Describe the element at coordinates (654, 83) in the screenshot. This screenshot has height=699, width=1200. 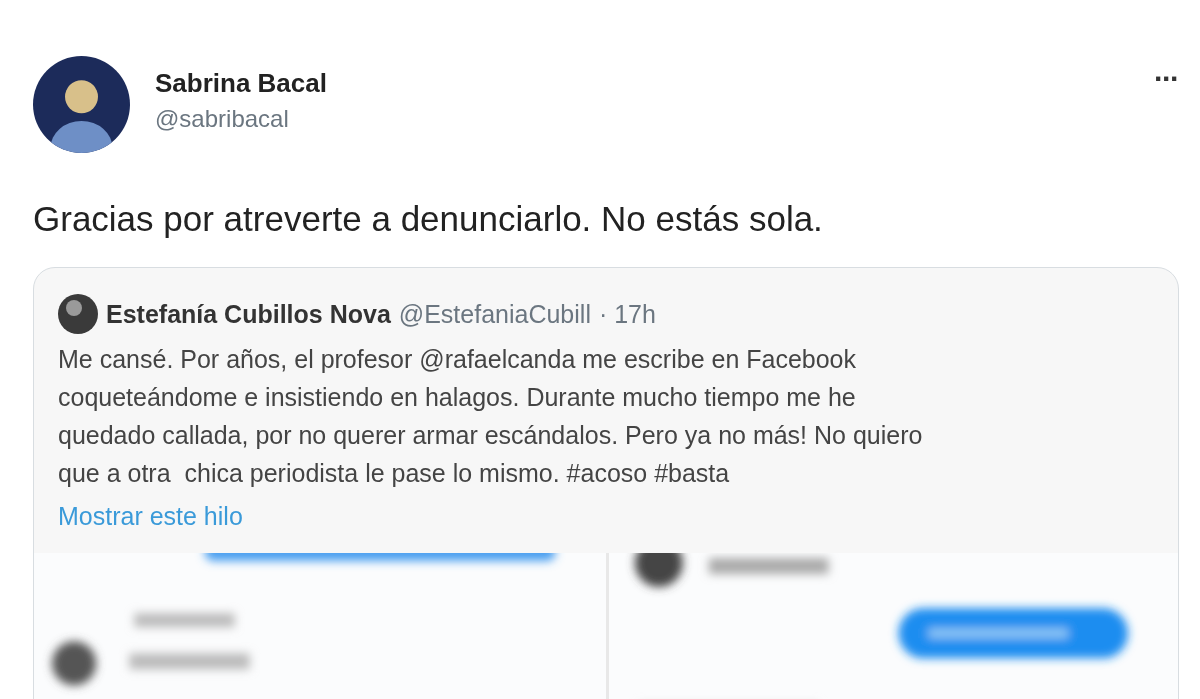
I see `author-name: Sabrina Bacal` at that location.